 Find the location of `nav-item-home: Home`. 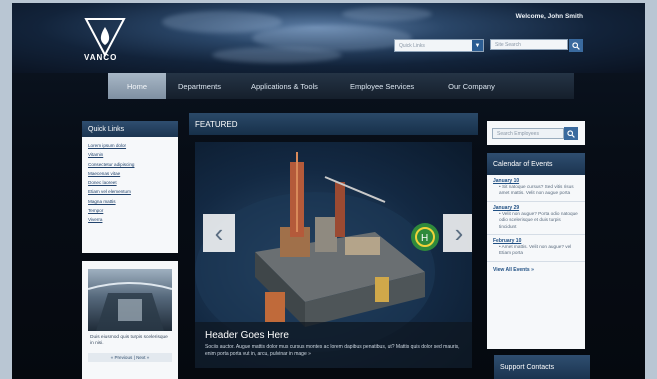

nav-item-home: Home is located at coordinates (137, 86).